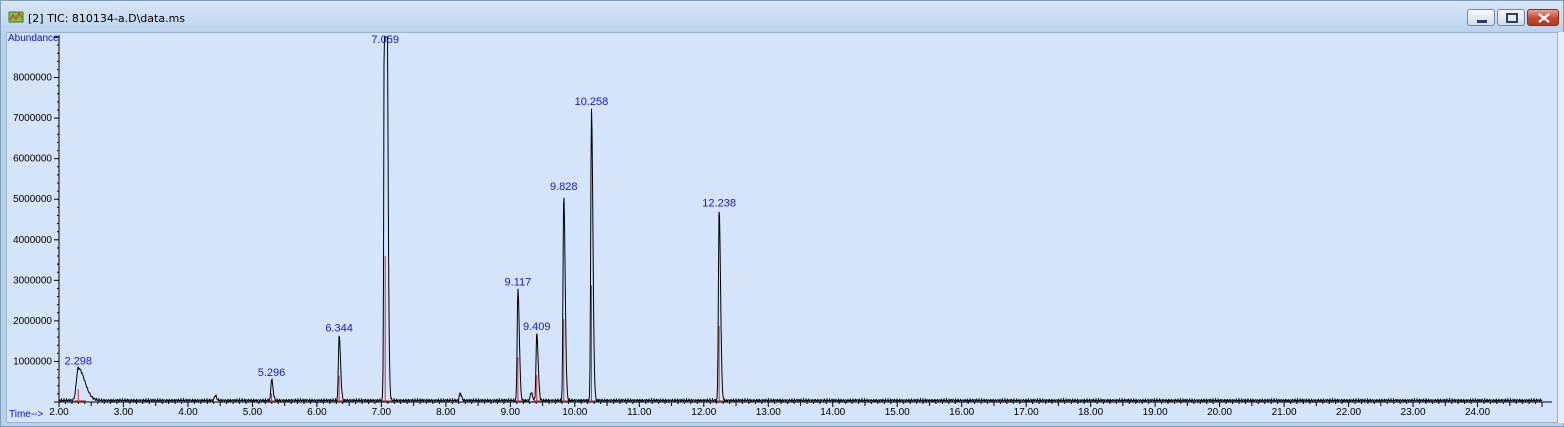  Describe the element at coordinates (32, 321) in the screenshot. I see `y-tick-label: 2000000` at that location.